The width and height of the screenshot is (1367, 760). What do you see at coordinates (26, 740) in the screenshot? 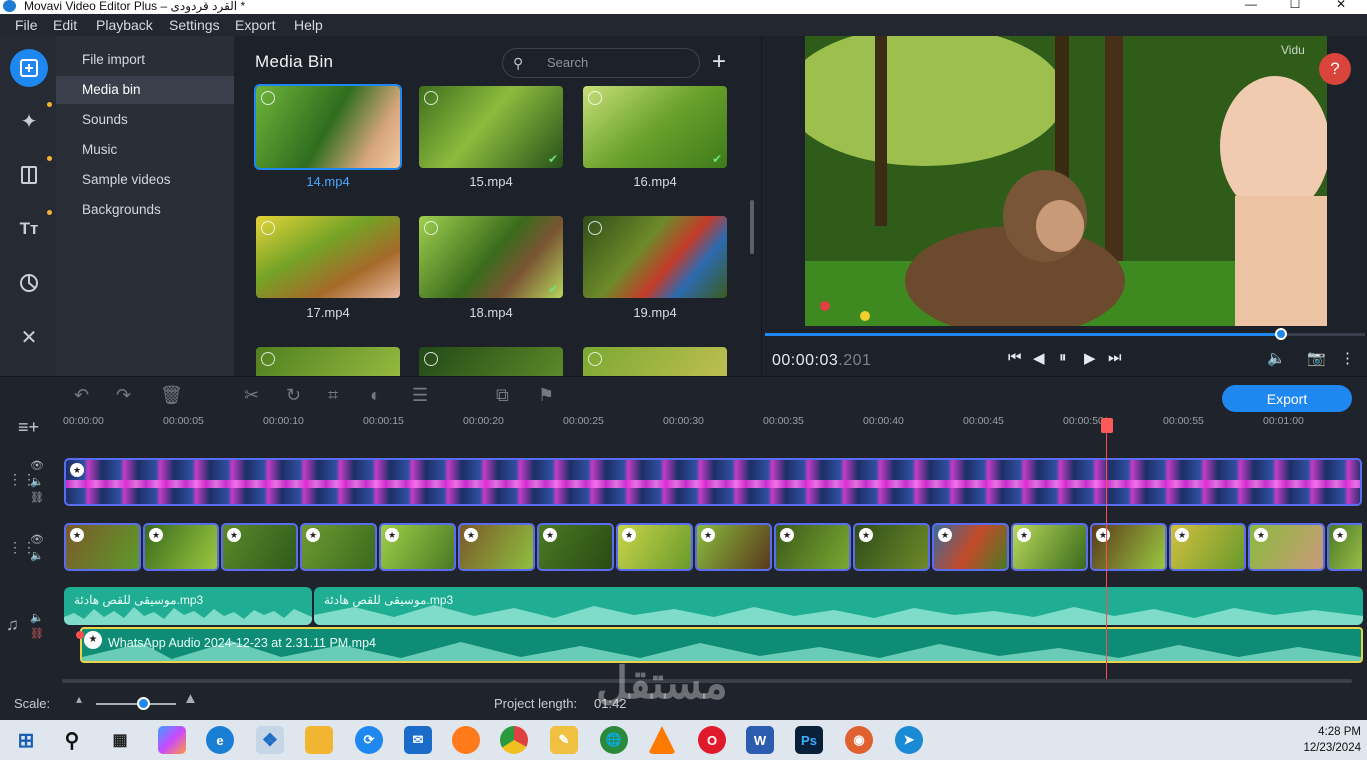
I see `windows-start-icon: ⊞` at bounding box center [26, 740].